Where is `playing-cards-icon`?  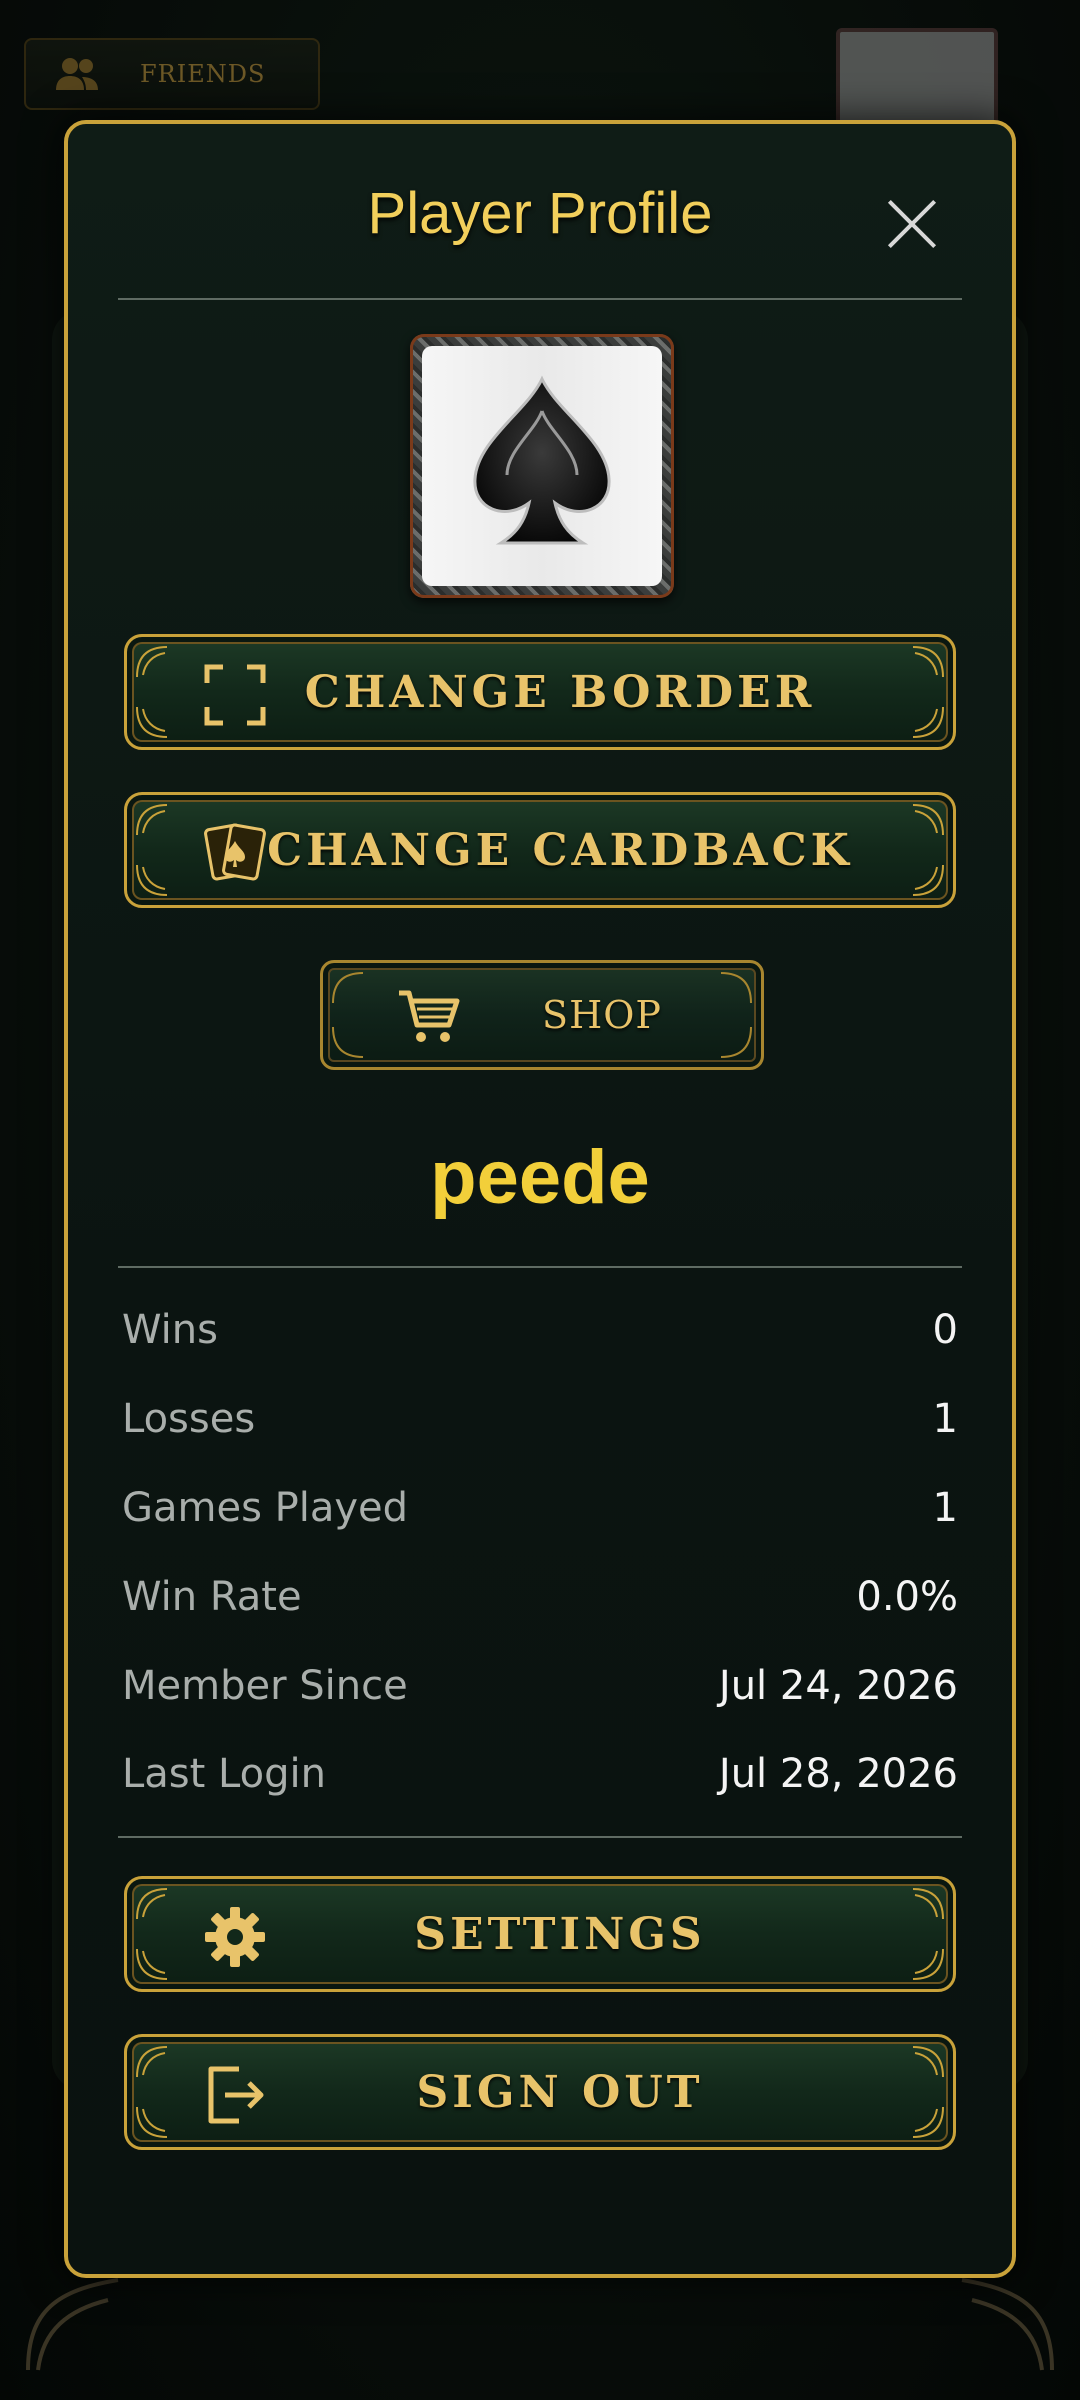
playing-cards-icon is located at coordinates (235, 852).